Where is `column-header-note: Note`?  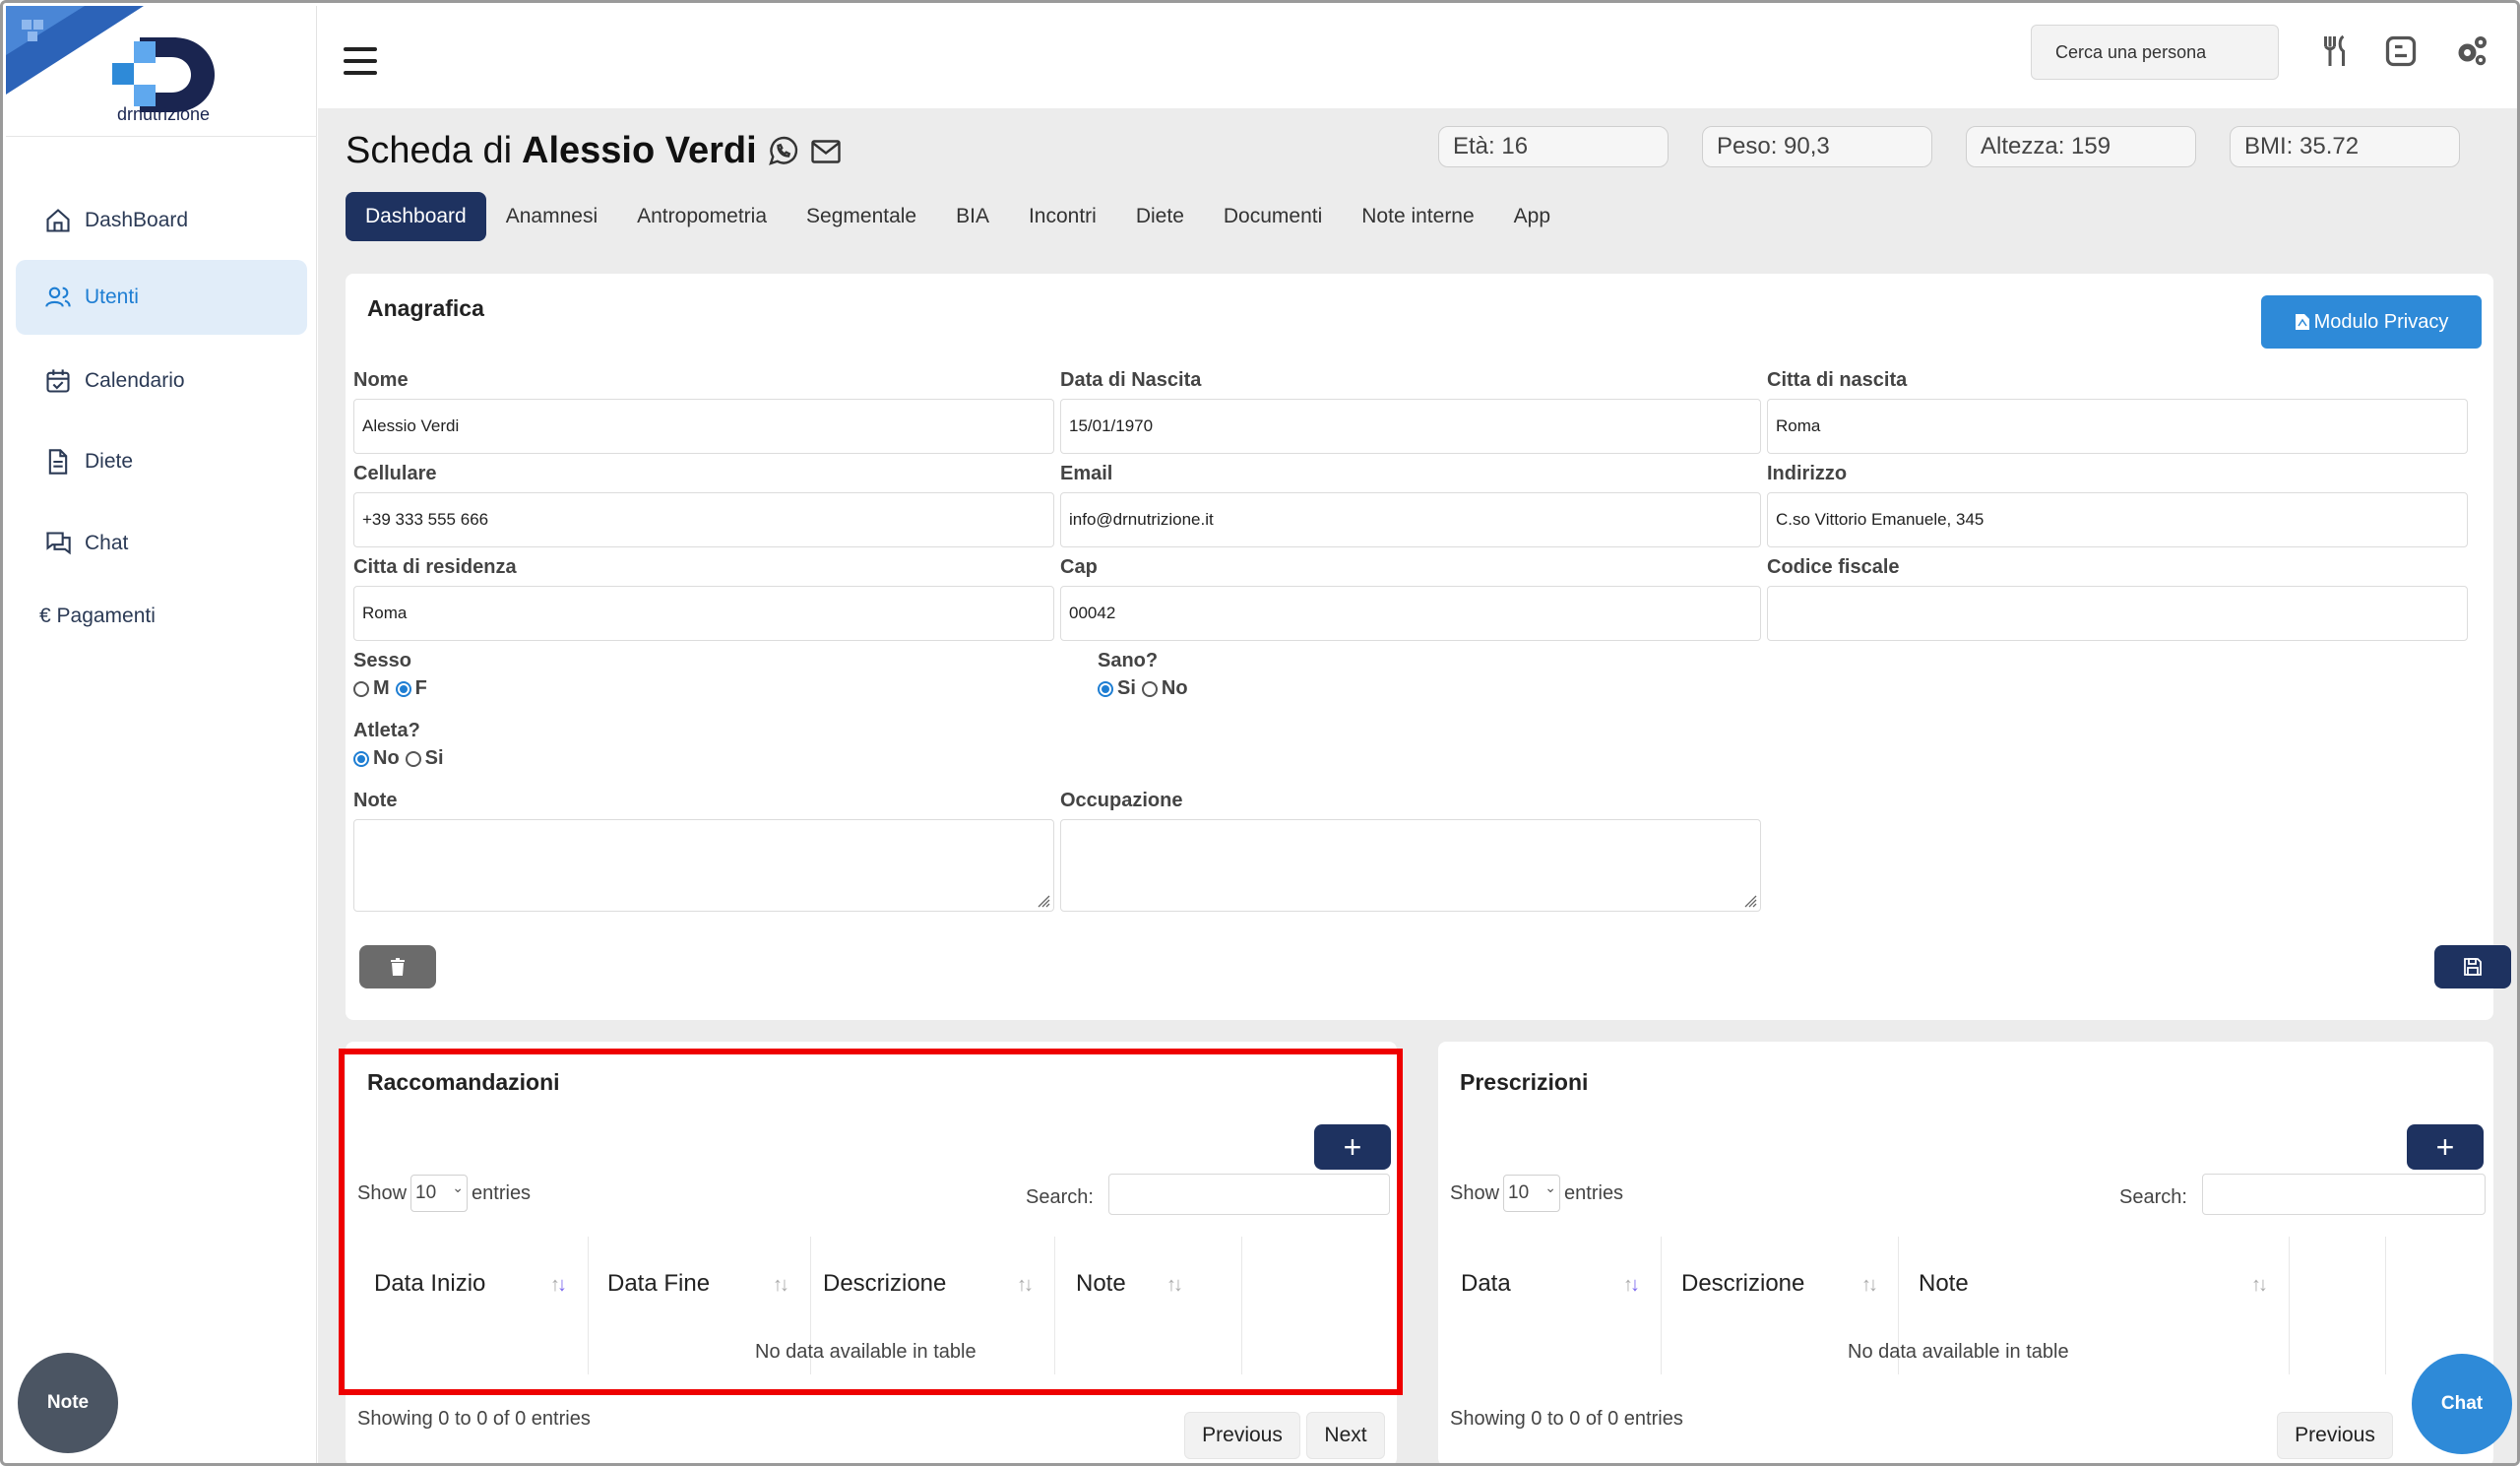
column-header-note: Note is located at coordinates (1944, 1284).